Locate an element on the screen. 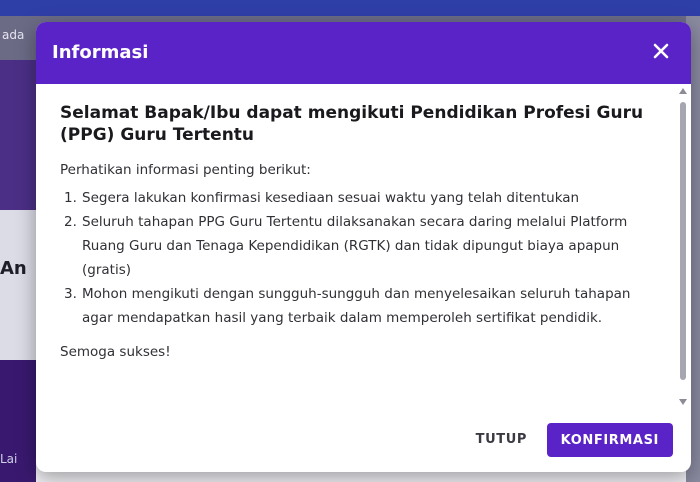 Image resolution: width=700 pixels, height=482 pixels. dialog-scrollbar is located at coordinates (683, 246).